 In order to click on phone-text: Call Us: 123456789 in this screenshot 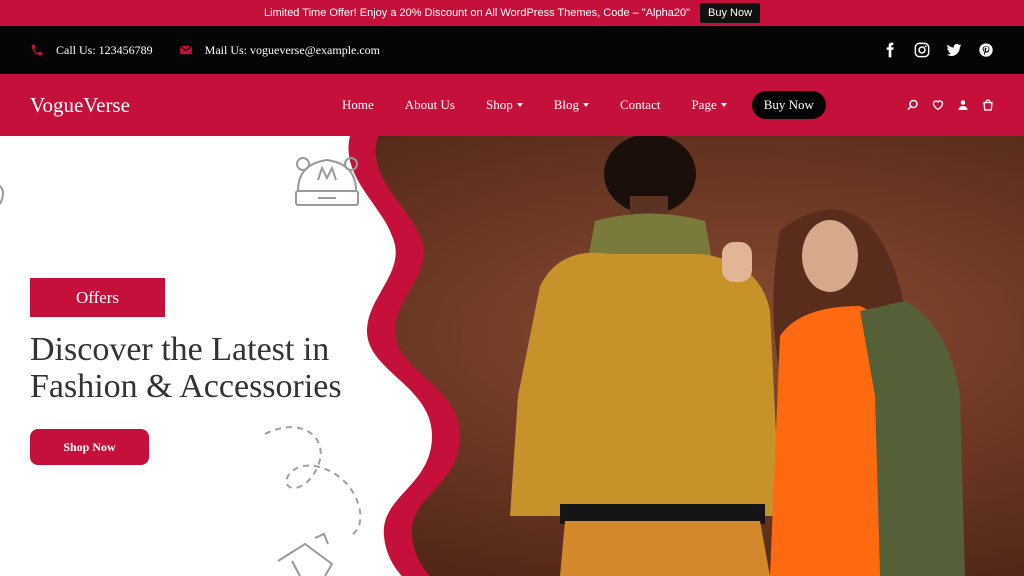, I will do `click(104, 49)`.